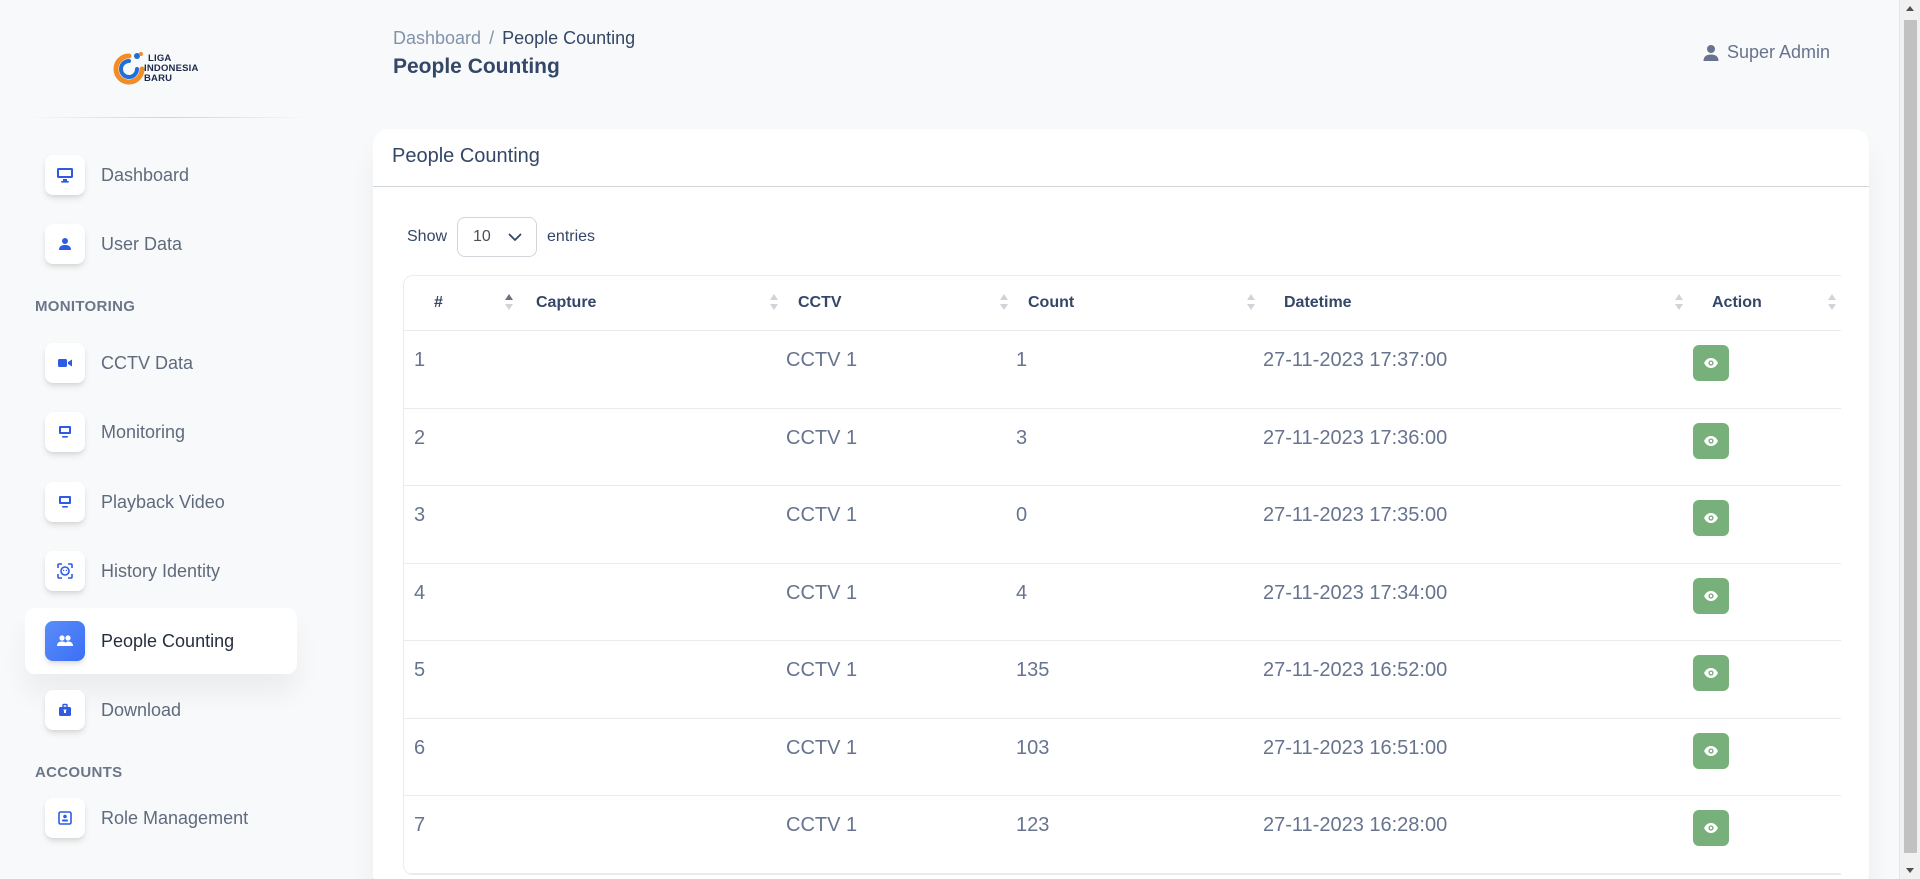 Image resolution: width=1920 pixels, height=879 pixels. I want to click on sidebar-item-monitoring: Monitoring, so click(161, 432).